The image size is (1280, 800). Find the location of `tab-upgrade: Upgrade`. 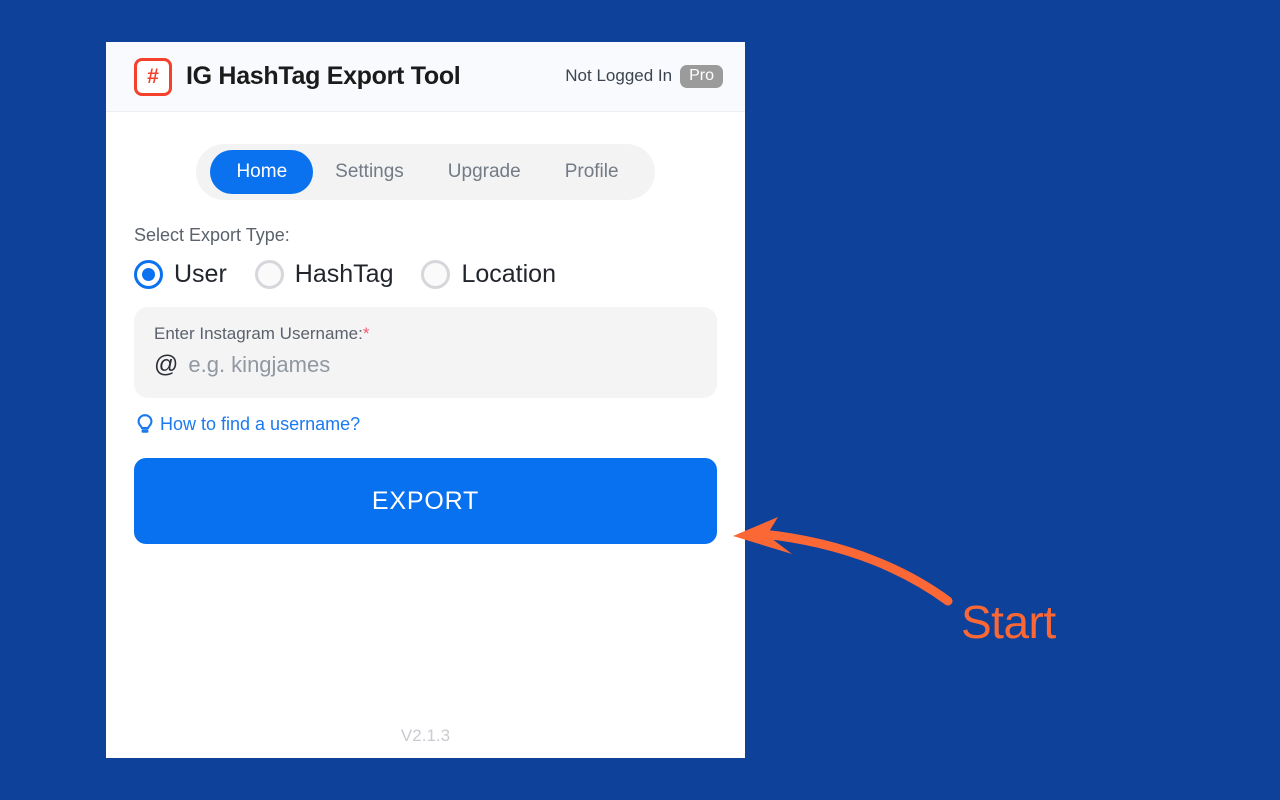

tab-upgrade: Upgrade is located at coordinates (484, 172).